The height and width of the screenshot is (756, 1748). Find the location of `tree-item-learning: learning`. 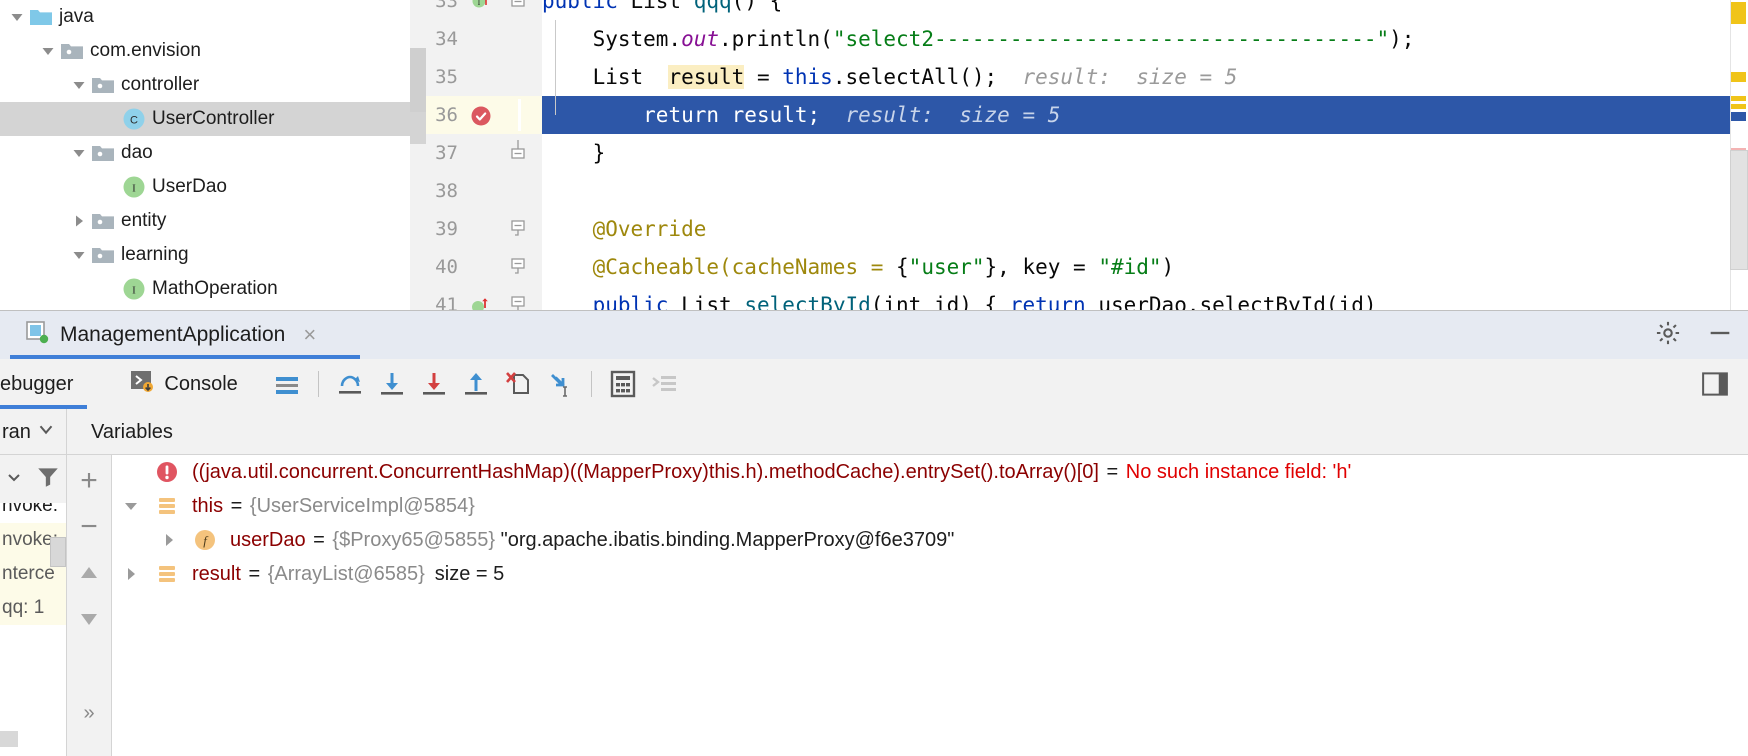

tree-item-learning: learning is located at coordinates (205, 255).